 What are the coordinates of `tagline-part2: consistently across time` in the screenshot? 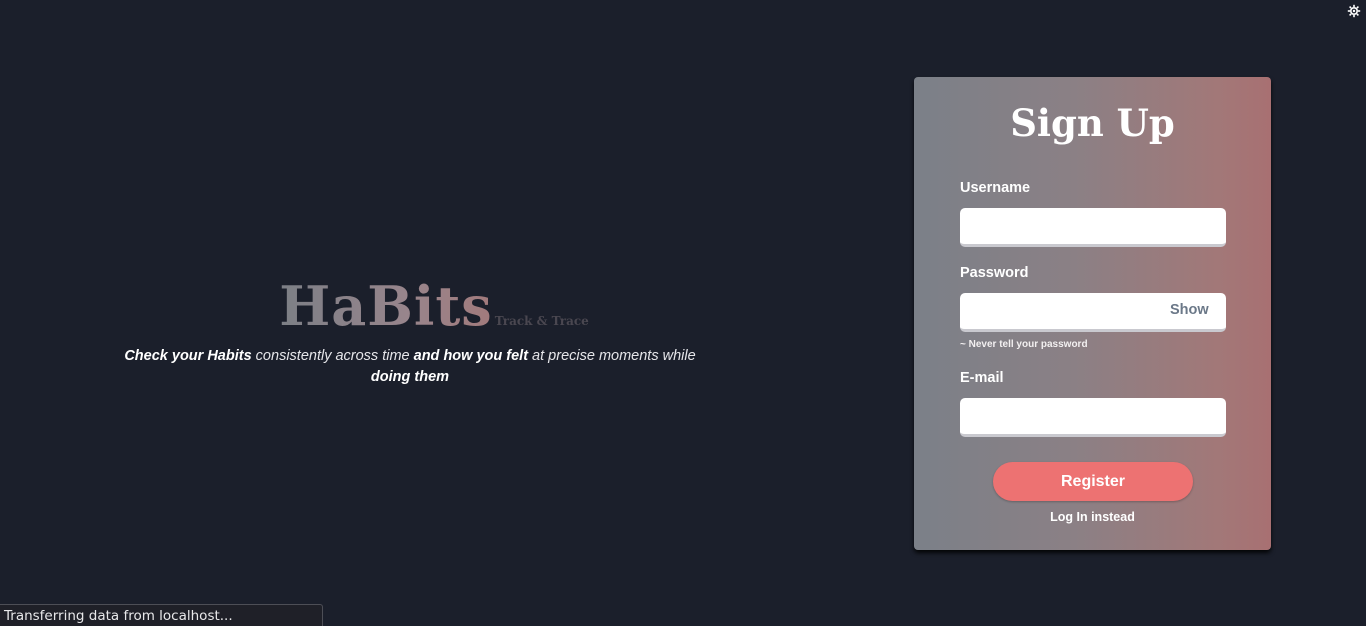 It's located at (332, 356).